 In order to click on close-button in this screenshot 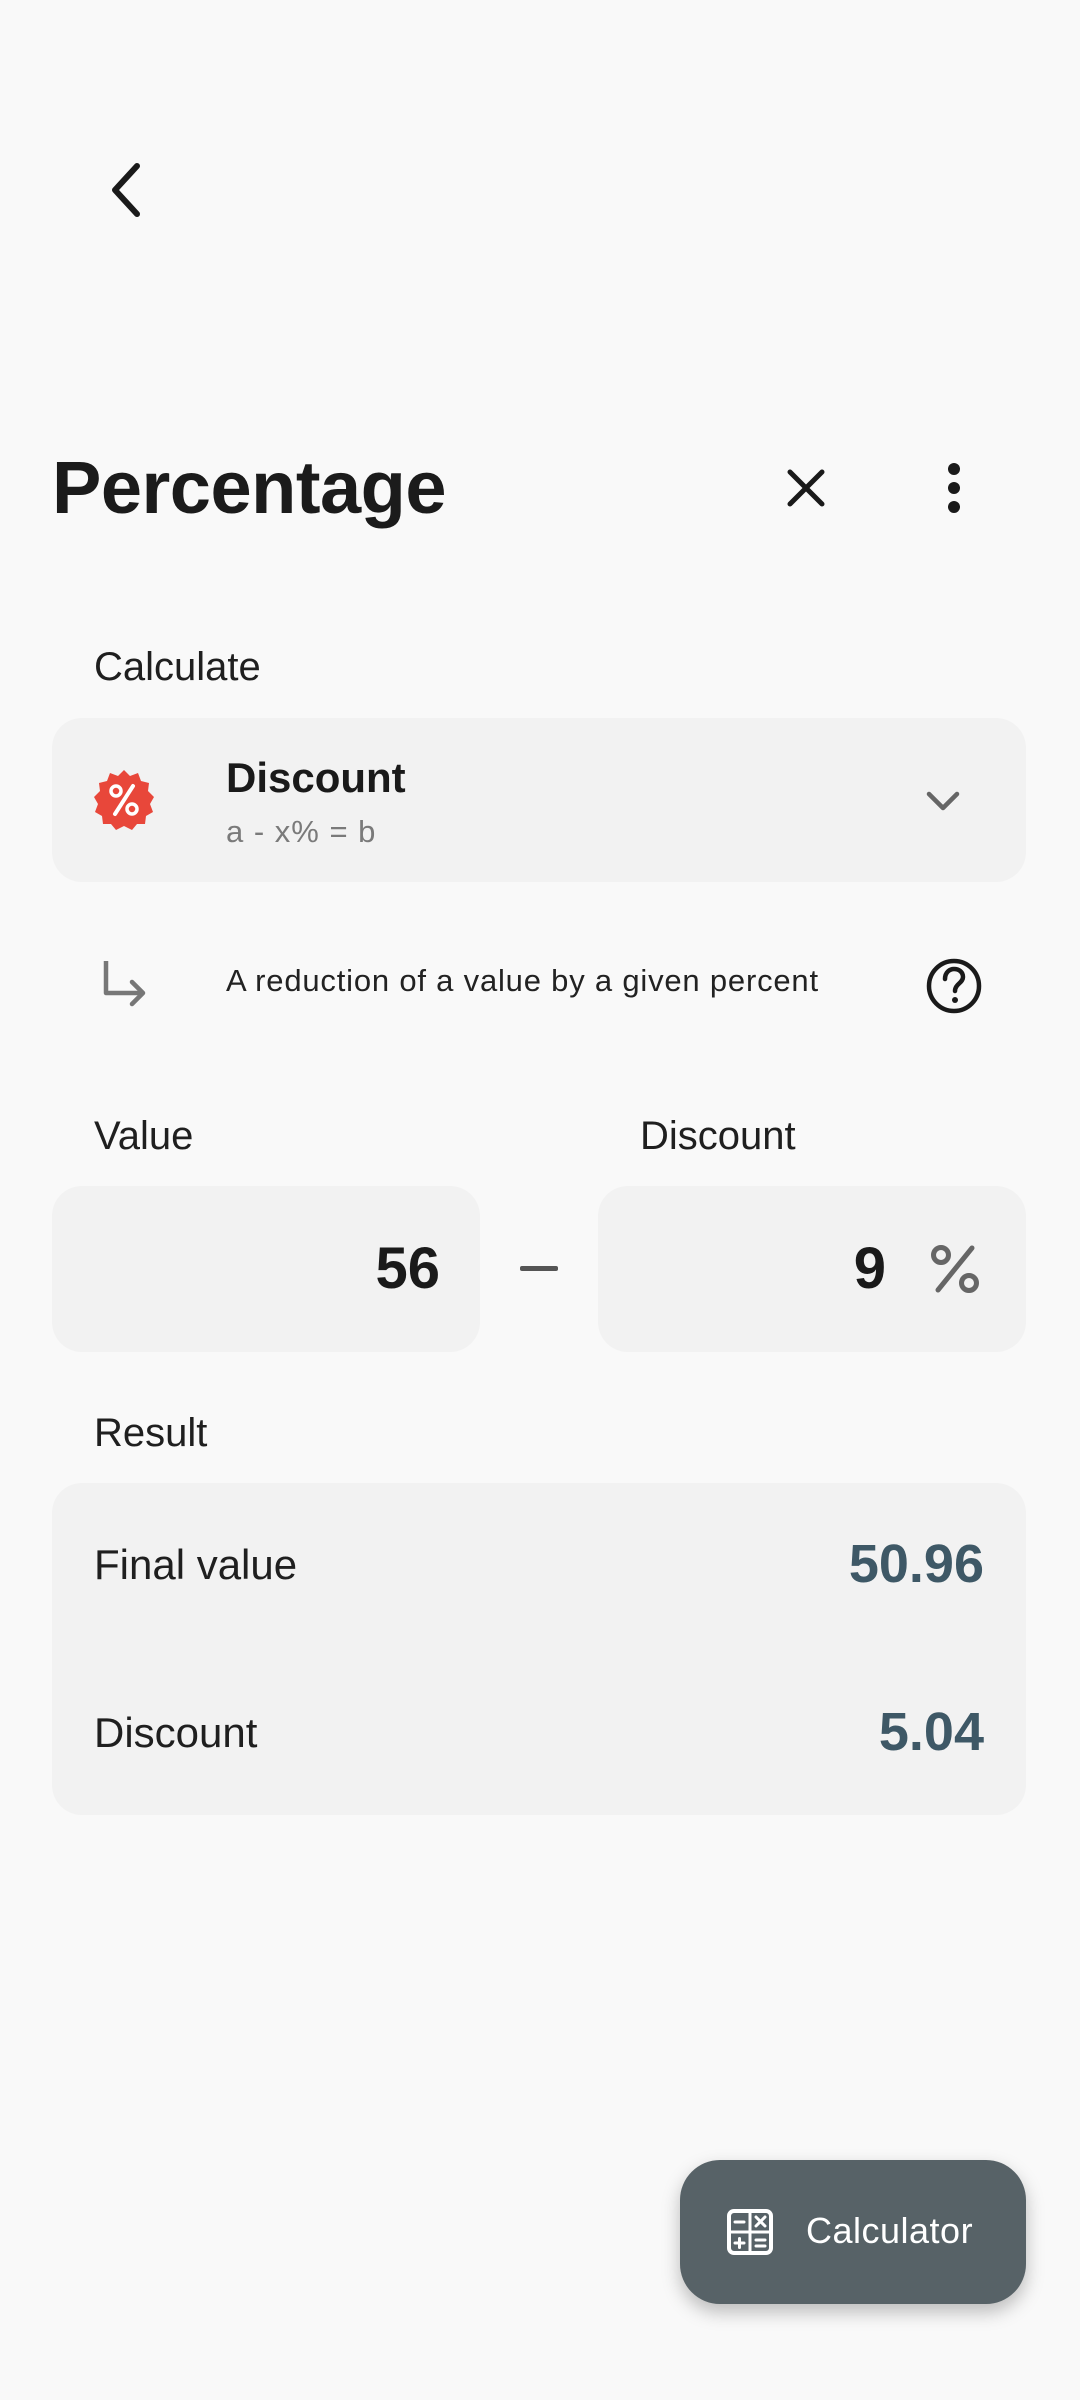, I will do `click(806, 488)`.